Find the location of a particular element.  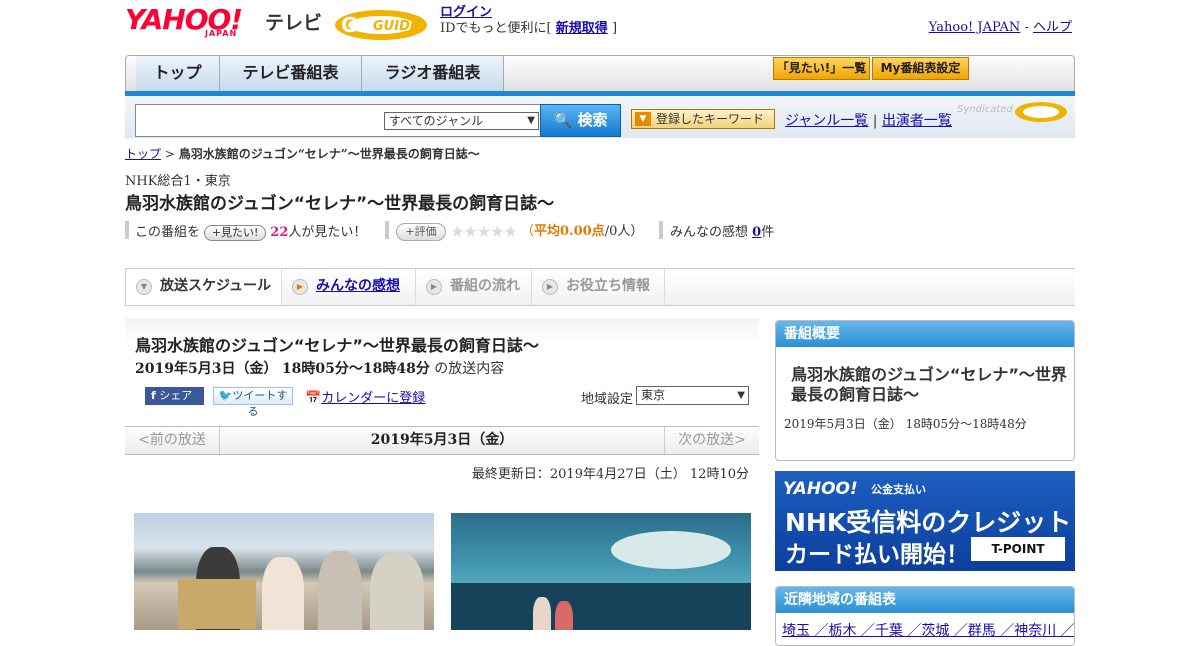

main-nav: トップ テレビ番組表 ラジオ番組表 「見たい!」一覧 My番組表設定 is located at coordinates (600, 75).